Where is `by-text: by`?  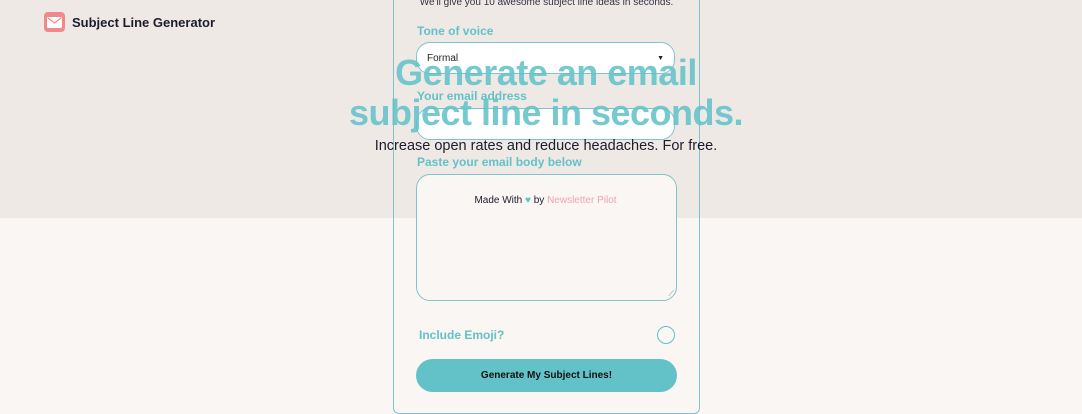
by-text: by is located at coordinates (539, 200).